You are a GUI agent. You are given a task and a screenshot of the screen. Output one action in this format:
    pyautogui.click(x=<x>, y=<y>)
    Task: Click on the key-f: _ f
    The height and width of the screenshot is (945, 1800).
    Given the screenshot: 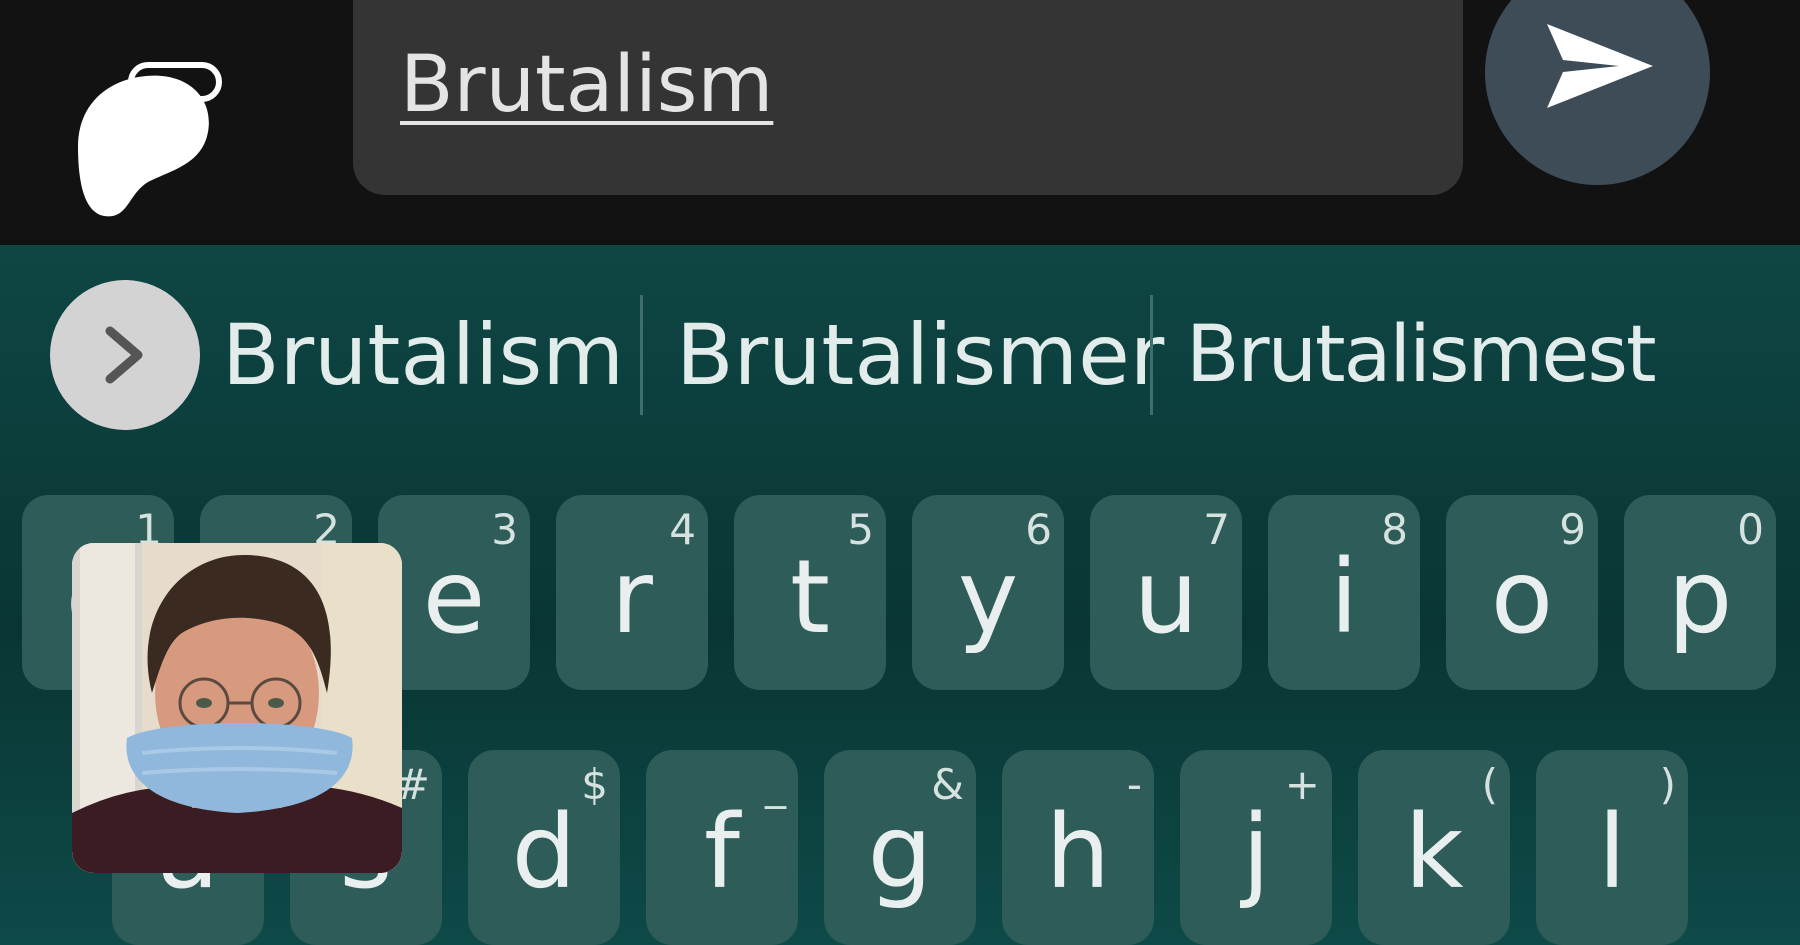 What is the action you would take?
    pyautogui.click(x=722, y=847)
    